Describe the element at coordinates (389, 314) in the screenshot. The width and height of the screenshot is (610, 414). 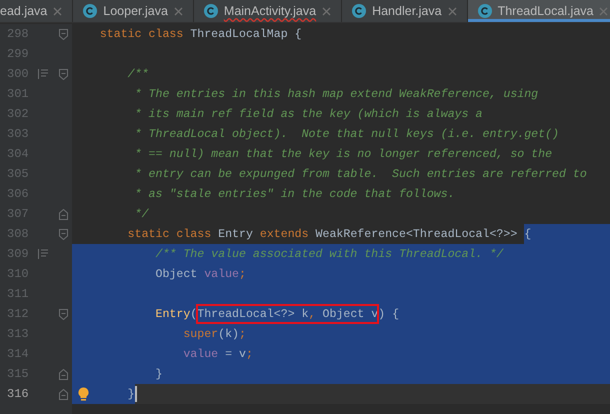
I see `code-text: ) {` at that location.